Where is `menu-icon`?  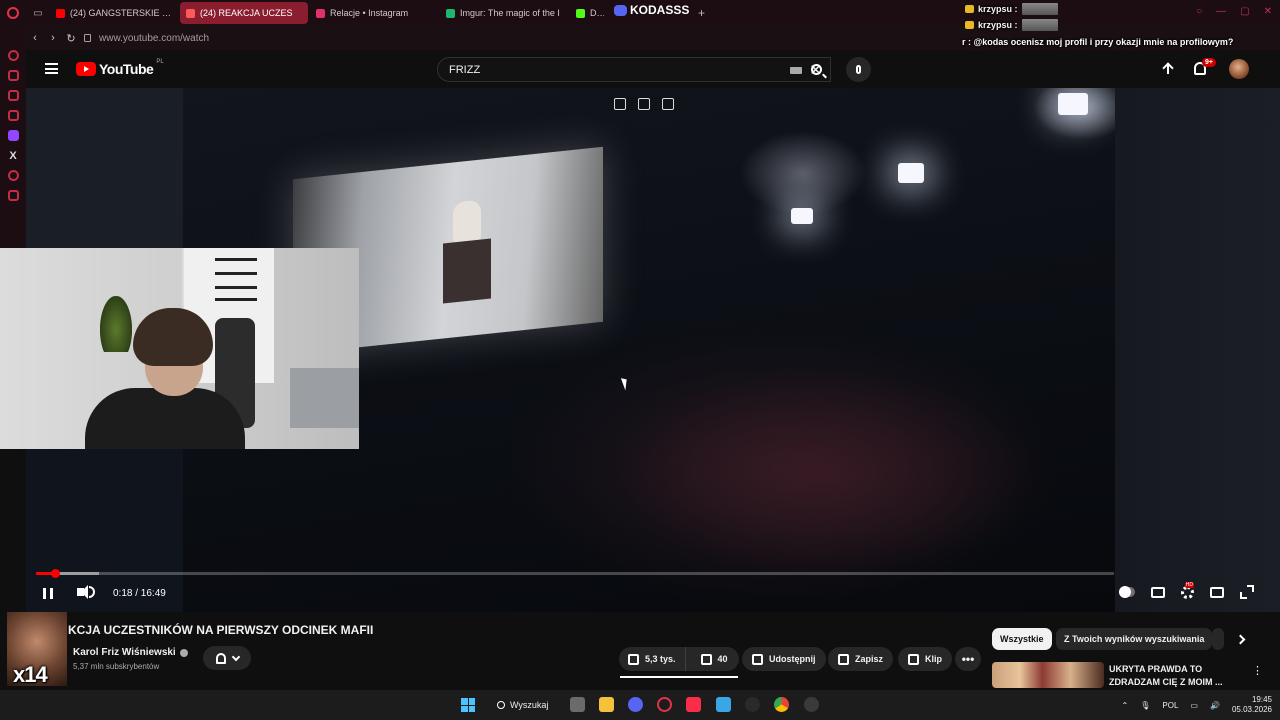
menu-icon is located at coordinates (51, 68).